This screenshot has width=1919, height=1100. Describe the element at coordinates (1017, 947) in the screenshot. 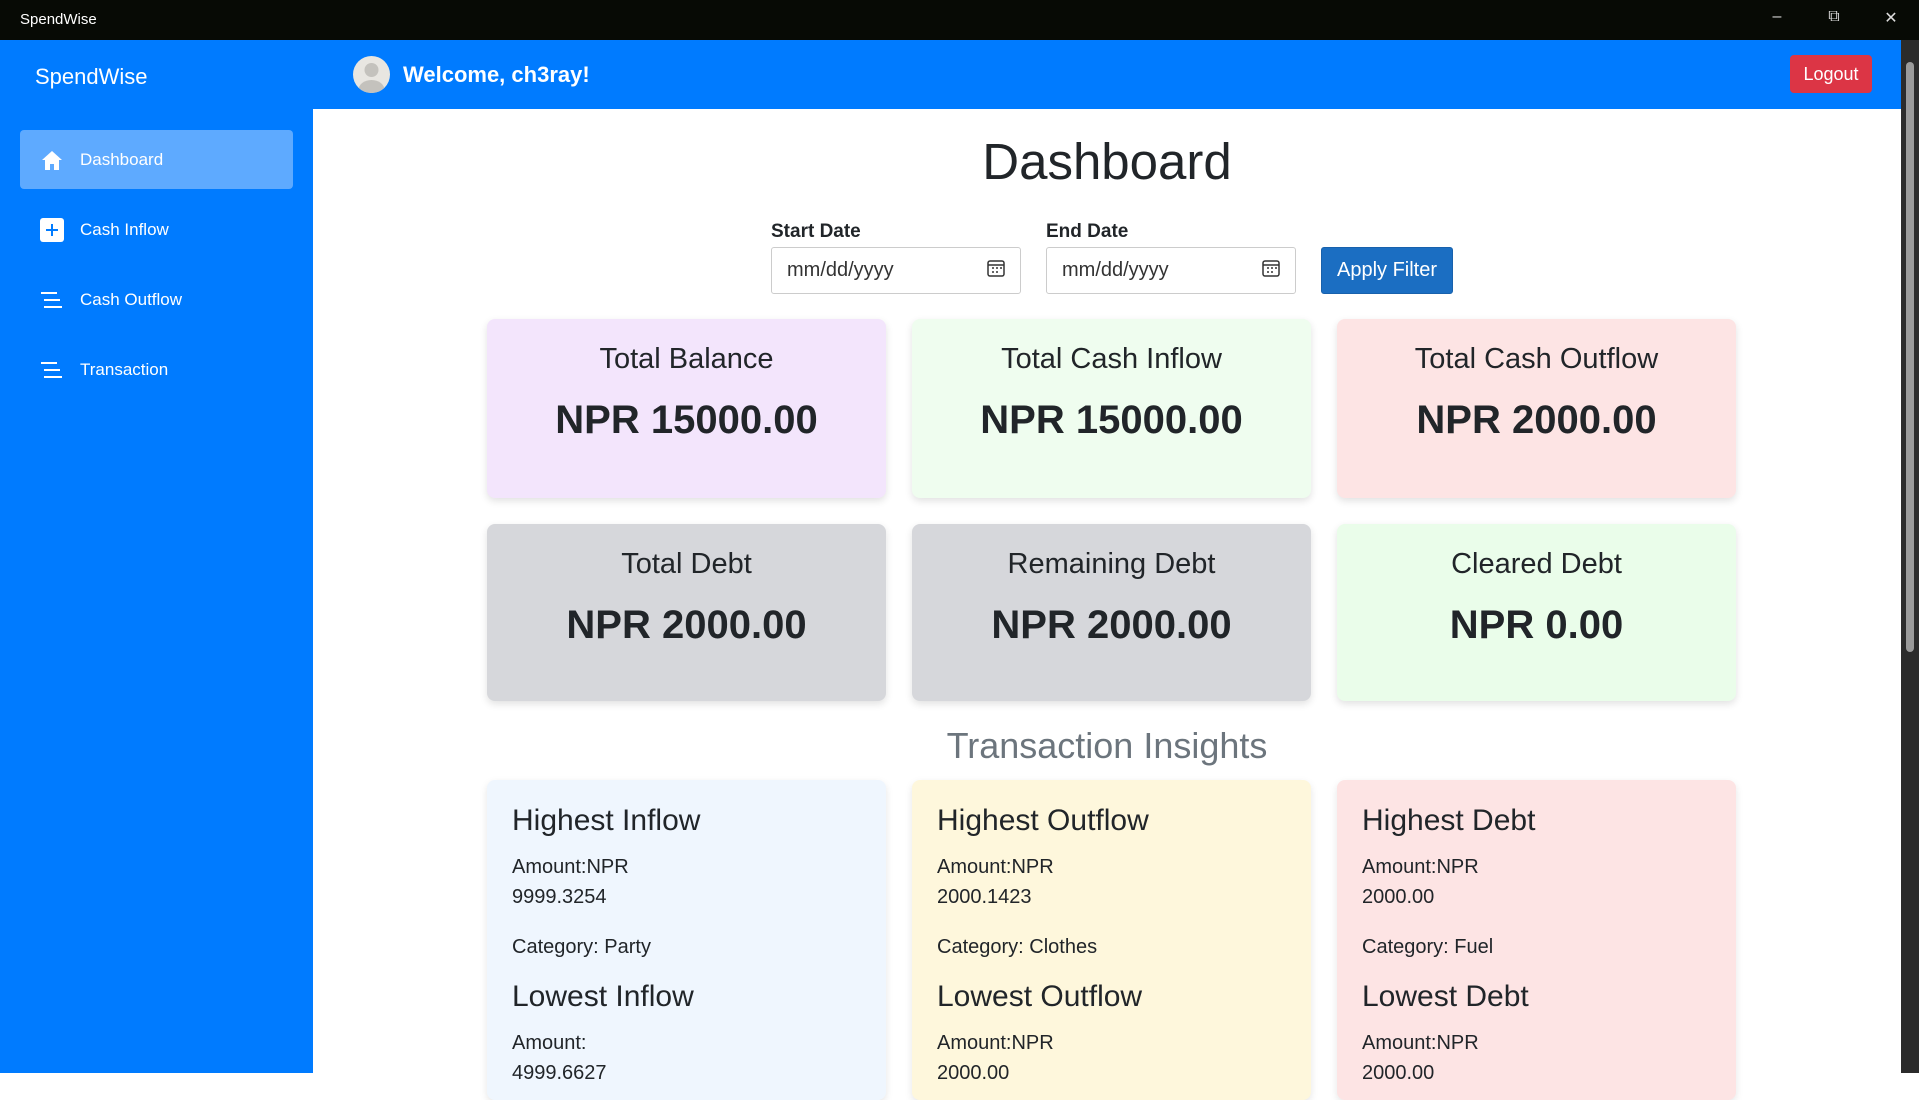

I see `highest-category: Category: Clothes` at that location.